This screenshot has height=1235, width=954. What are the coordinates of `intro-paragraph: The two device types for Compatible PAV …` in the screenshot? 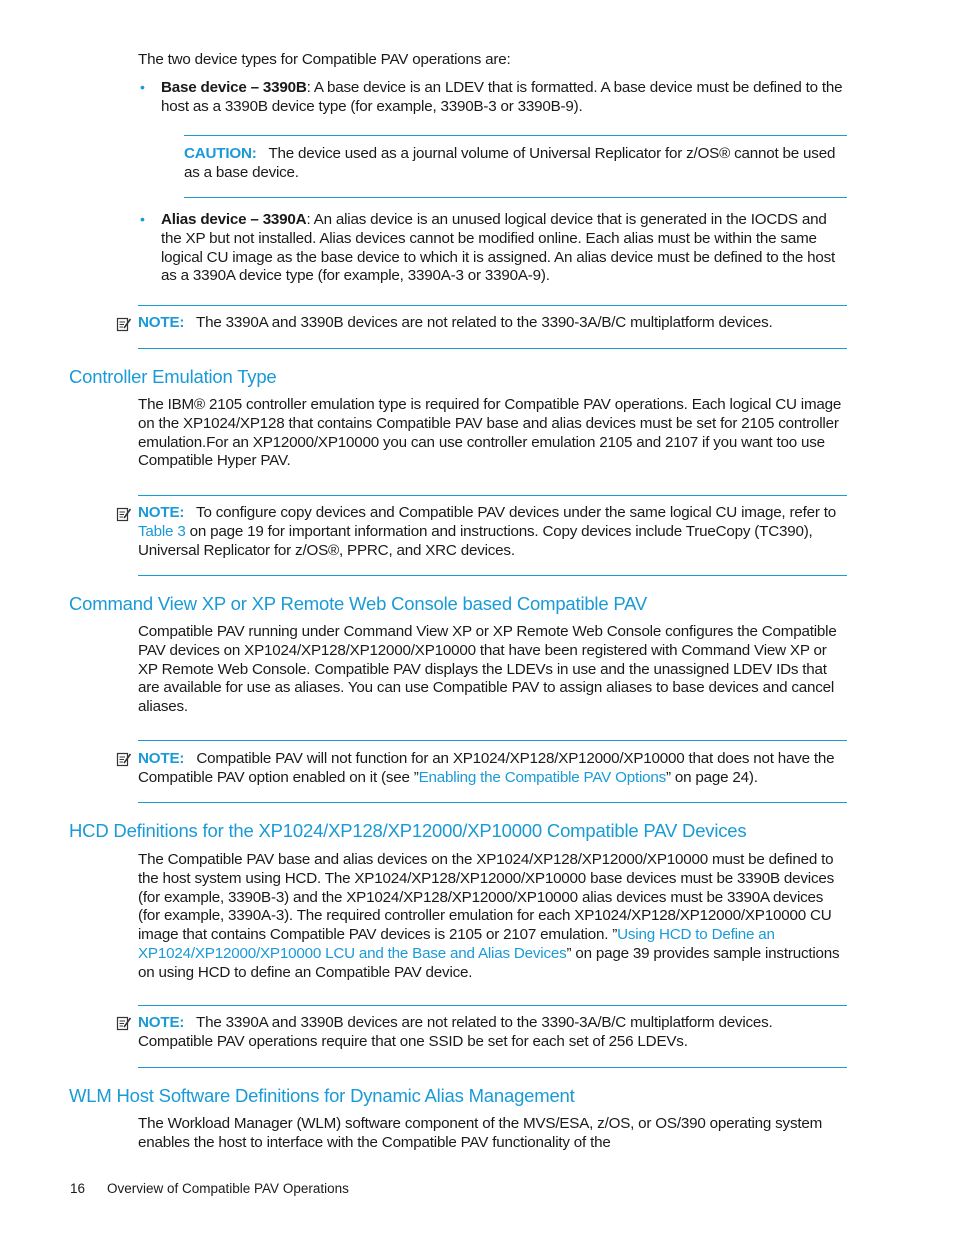 It's located at (324, 59).